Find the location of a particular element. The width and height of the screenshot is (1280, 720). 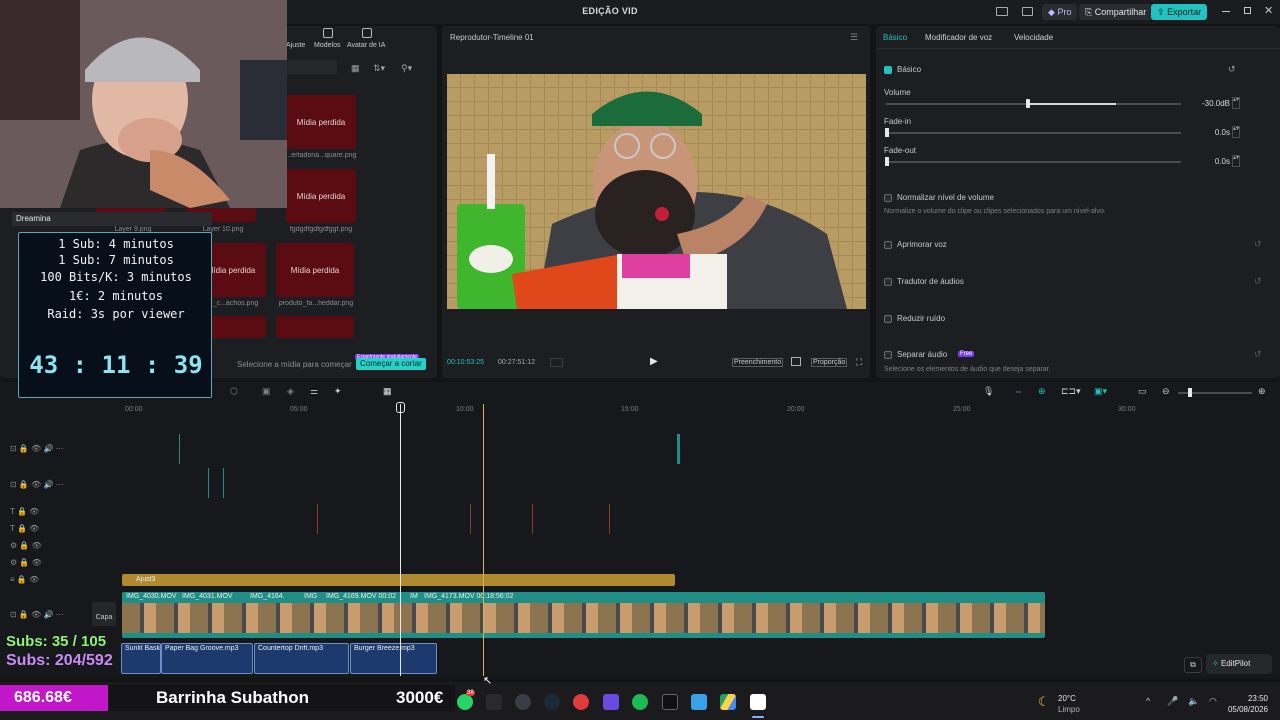

zoom-slider-knob is located at coordinates (1190, 392).